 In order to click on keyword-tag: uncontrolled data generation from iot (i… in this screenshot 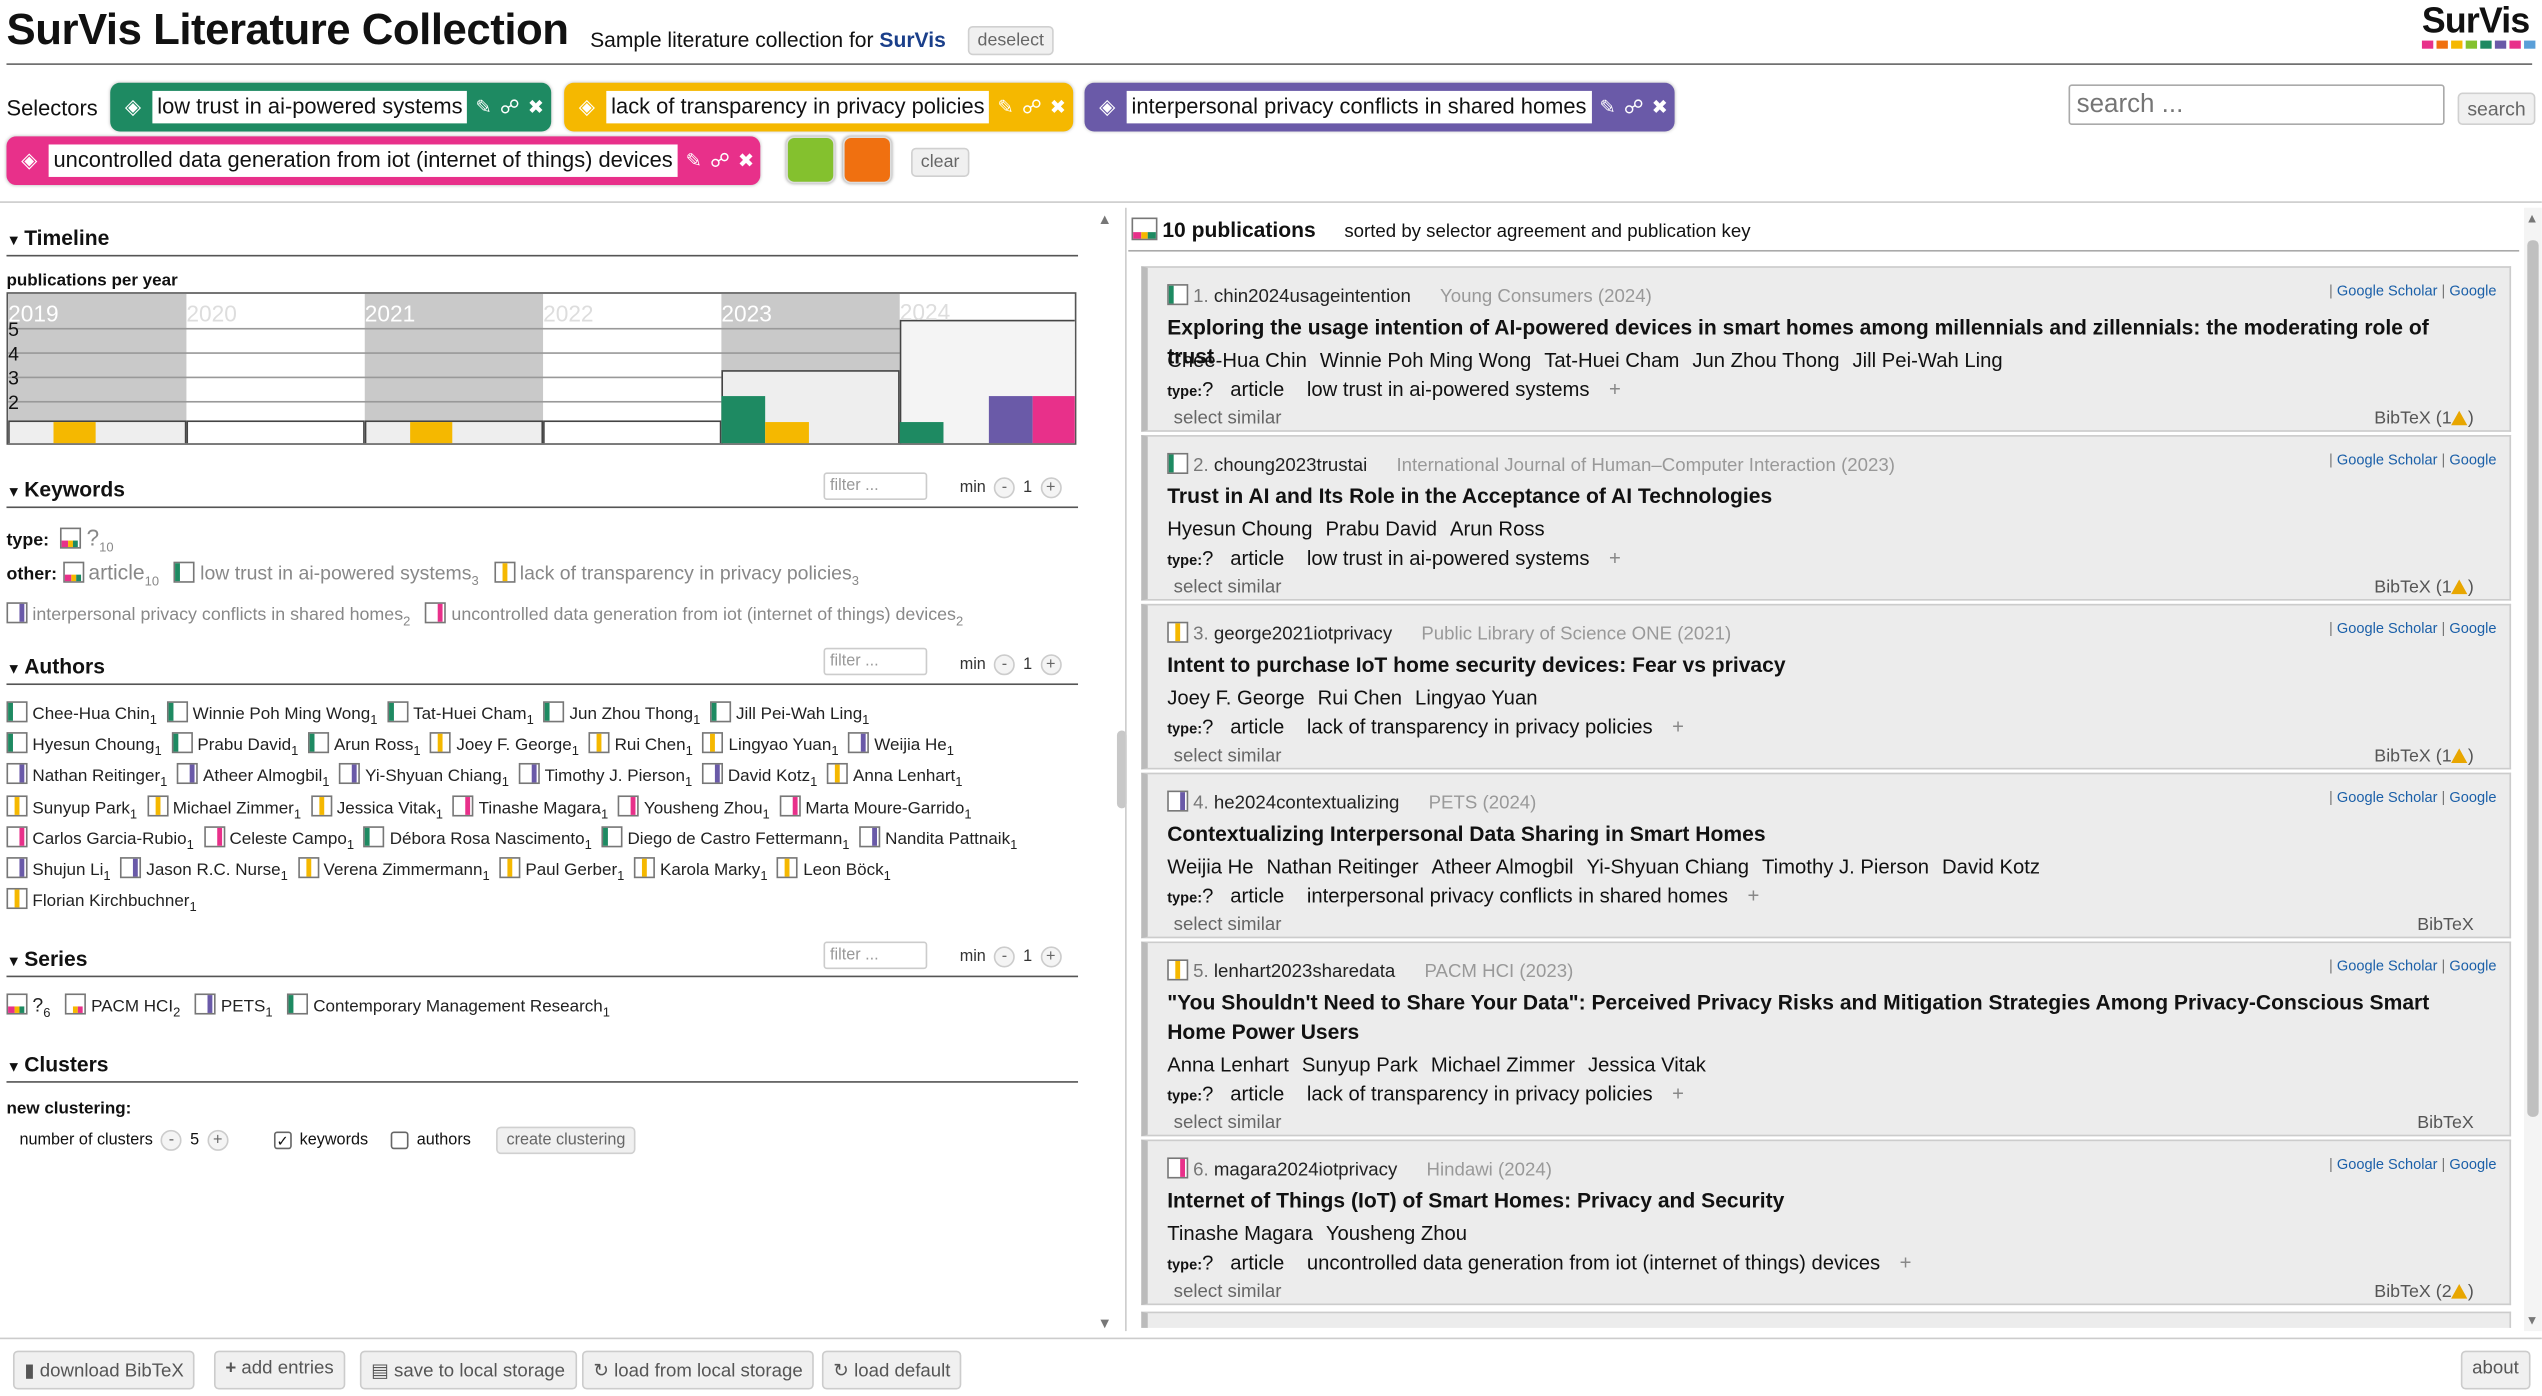, I will do `click(1593, 1263)`.